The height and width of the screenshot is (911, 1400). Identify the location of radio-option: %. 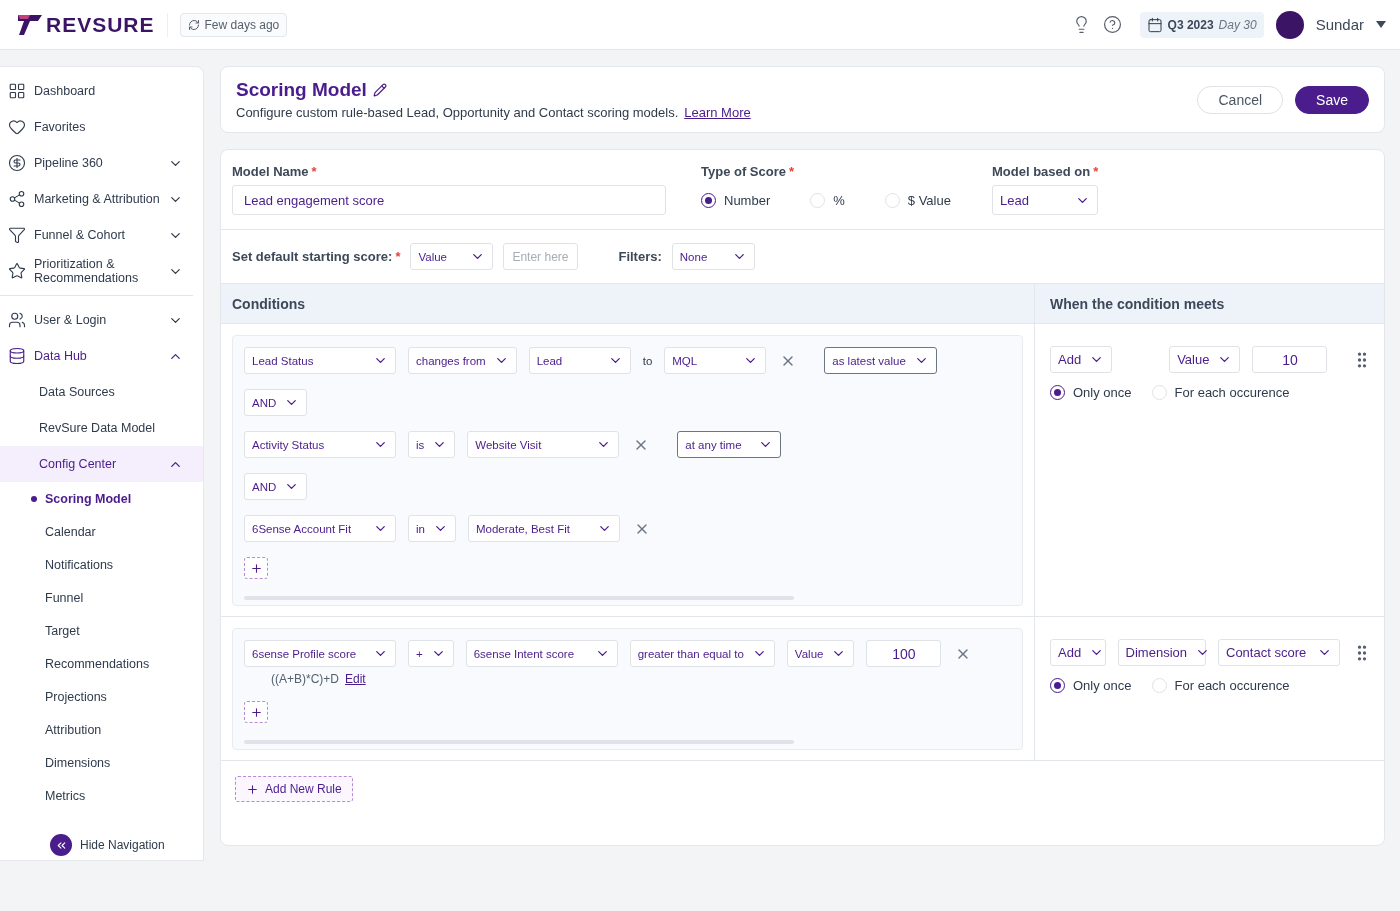
(827, 200).